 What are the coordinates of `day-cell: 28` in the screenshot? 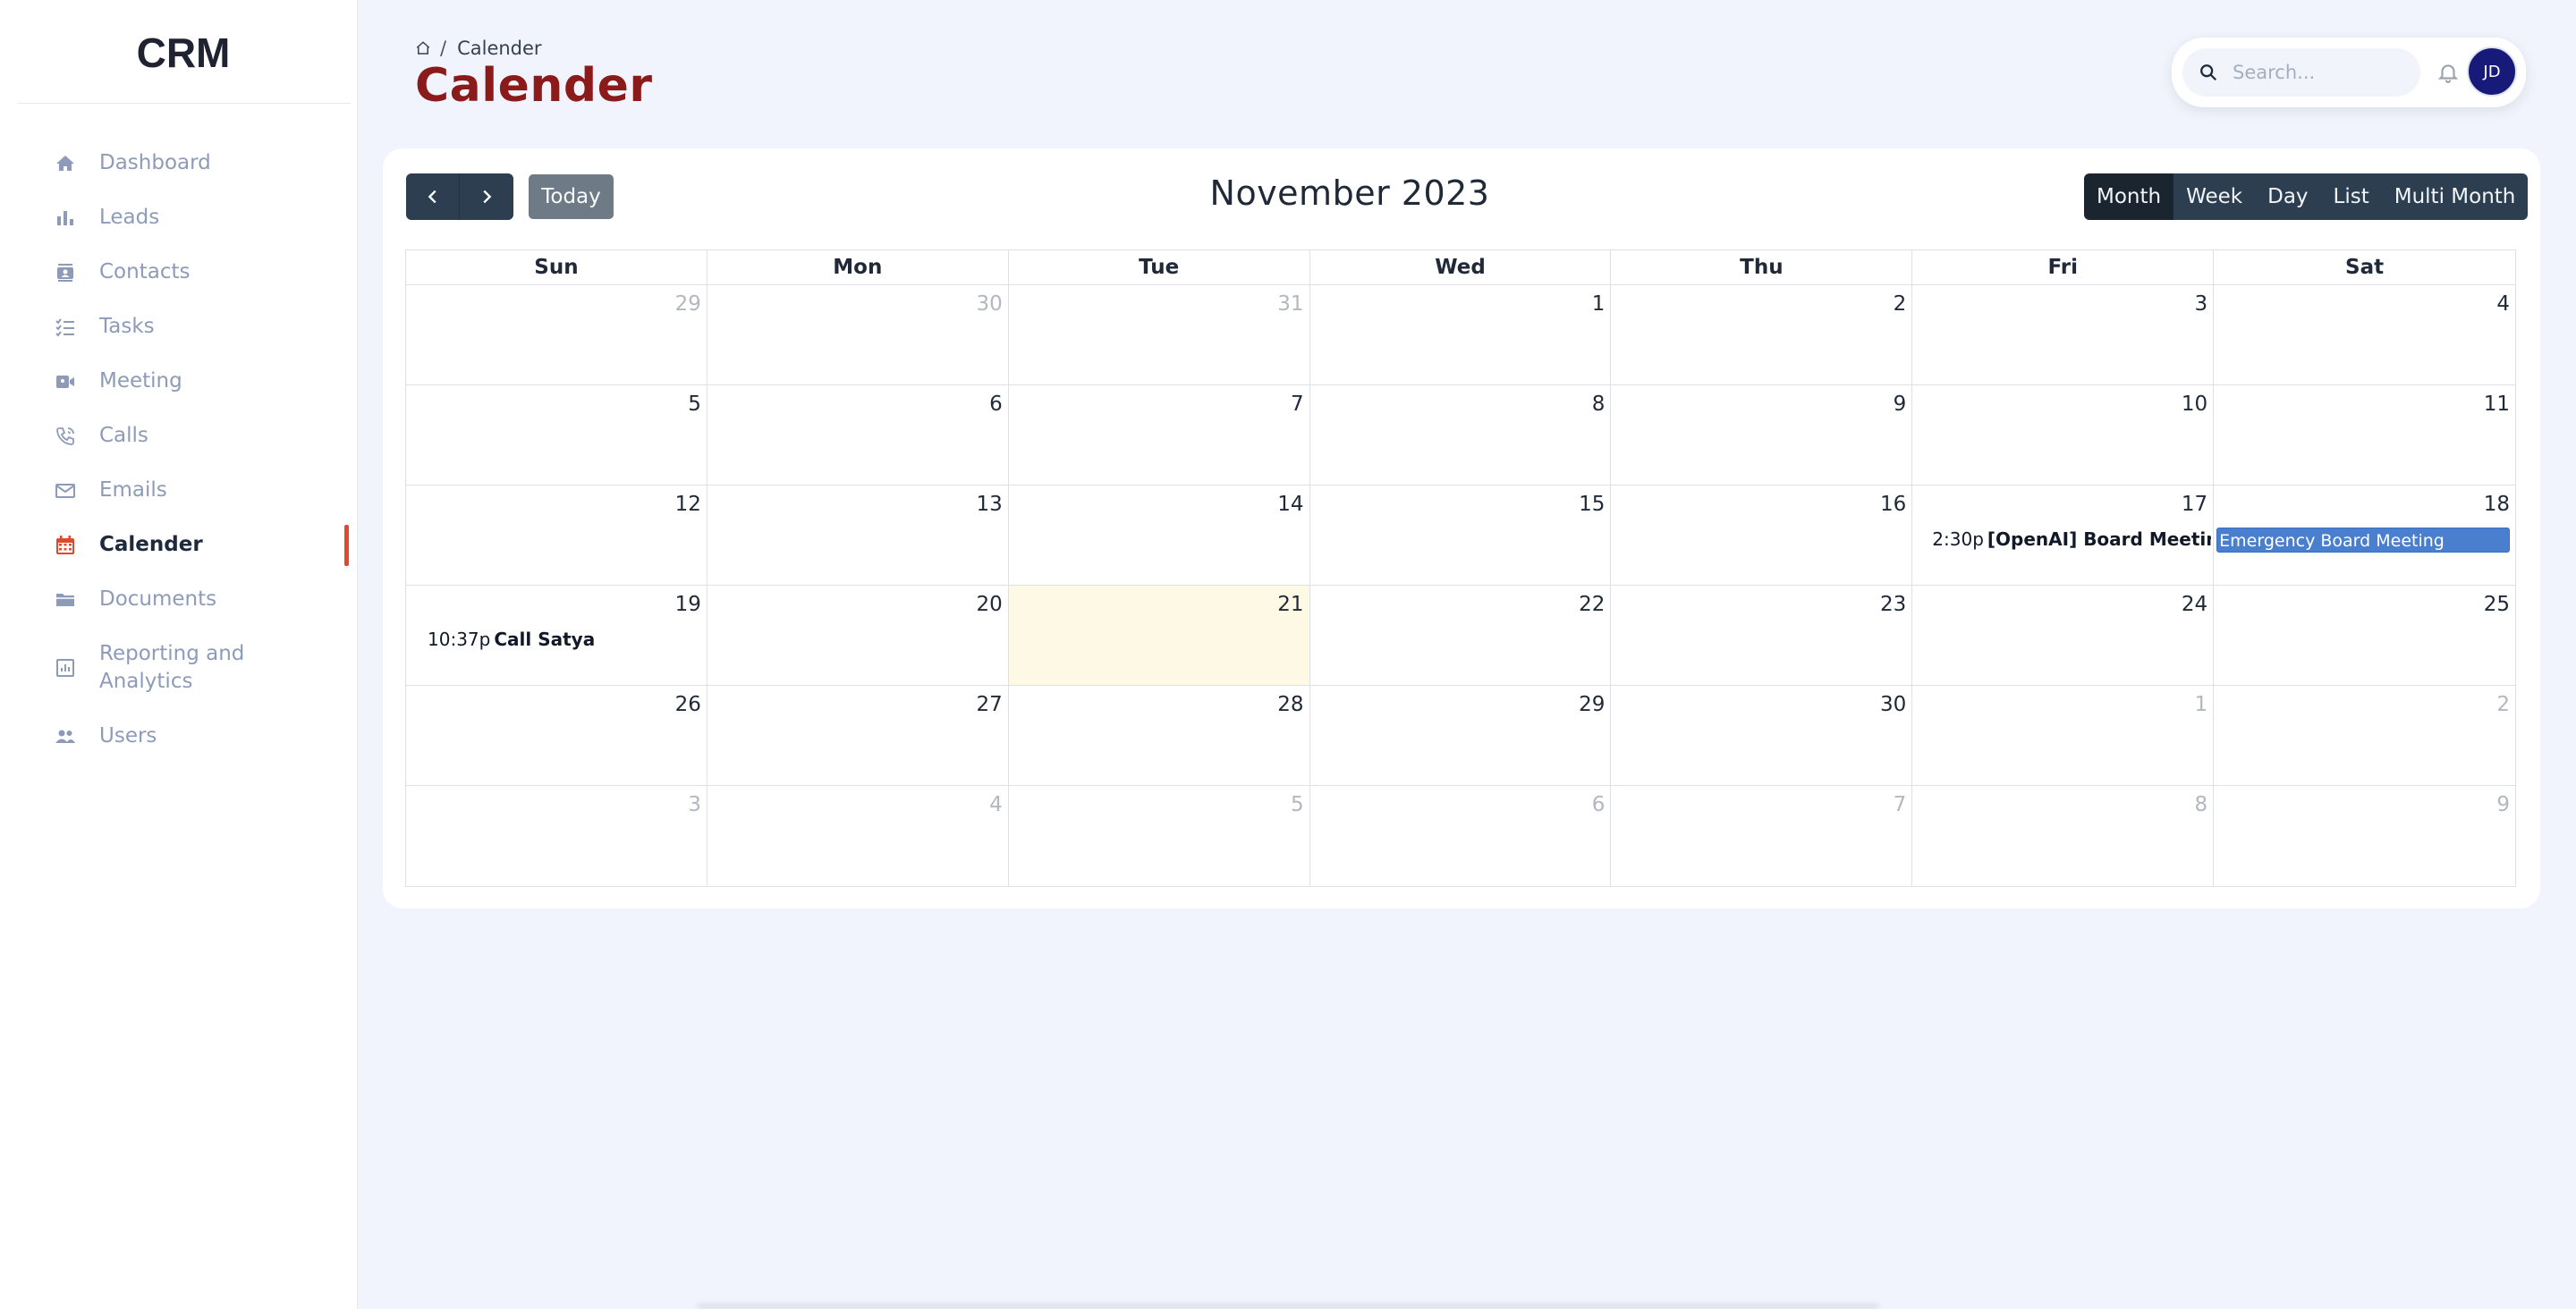 It's located at (1159, 735).